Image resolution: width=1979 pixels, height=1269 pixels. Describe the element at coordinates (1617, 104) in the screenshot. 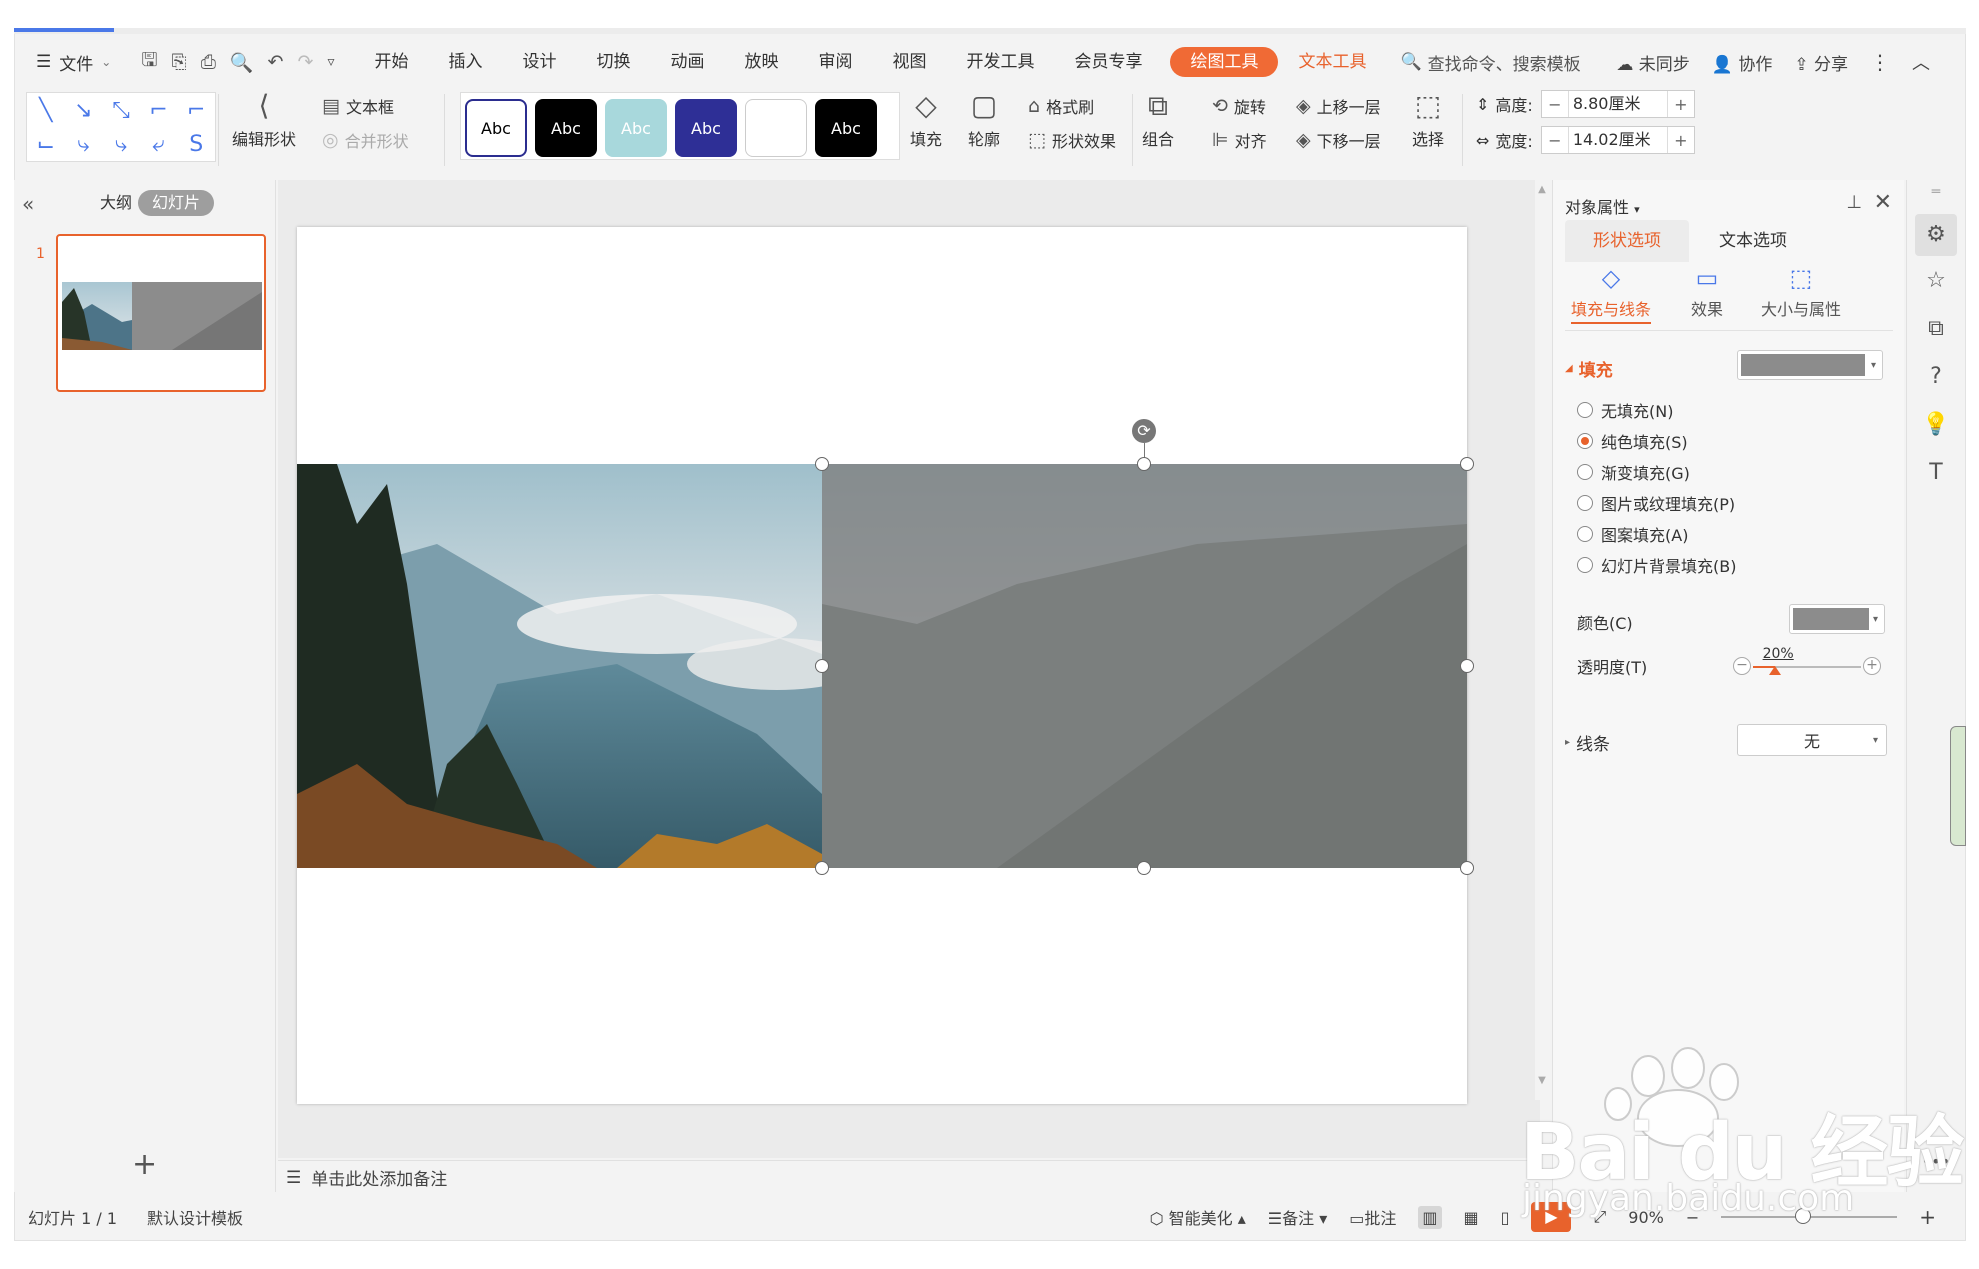

I see `height-input: 8.80厘米` at that location.